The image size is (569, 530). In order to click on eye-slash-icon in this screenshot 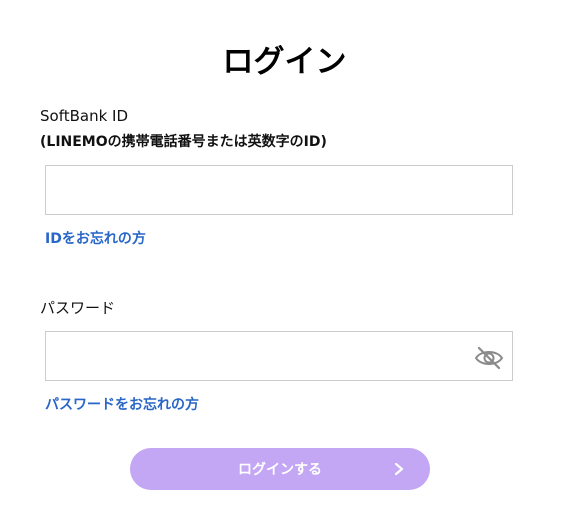, I will do `click(489, 358)`.